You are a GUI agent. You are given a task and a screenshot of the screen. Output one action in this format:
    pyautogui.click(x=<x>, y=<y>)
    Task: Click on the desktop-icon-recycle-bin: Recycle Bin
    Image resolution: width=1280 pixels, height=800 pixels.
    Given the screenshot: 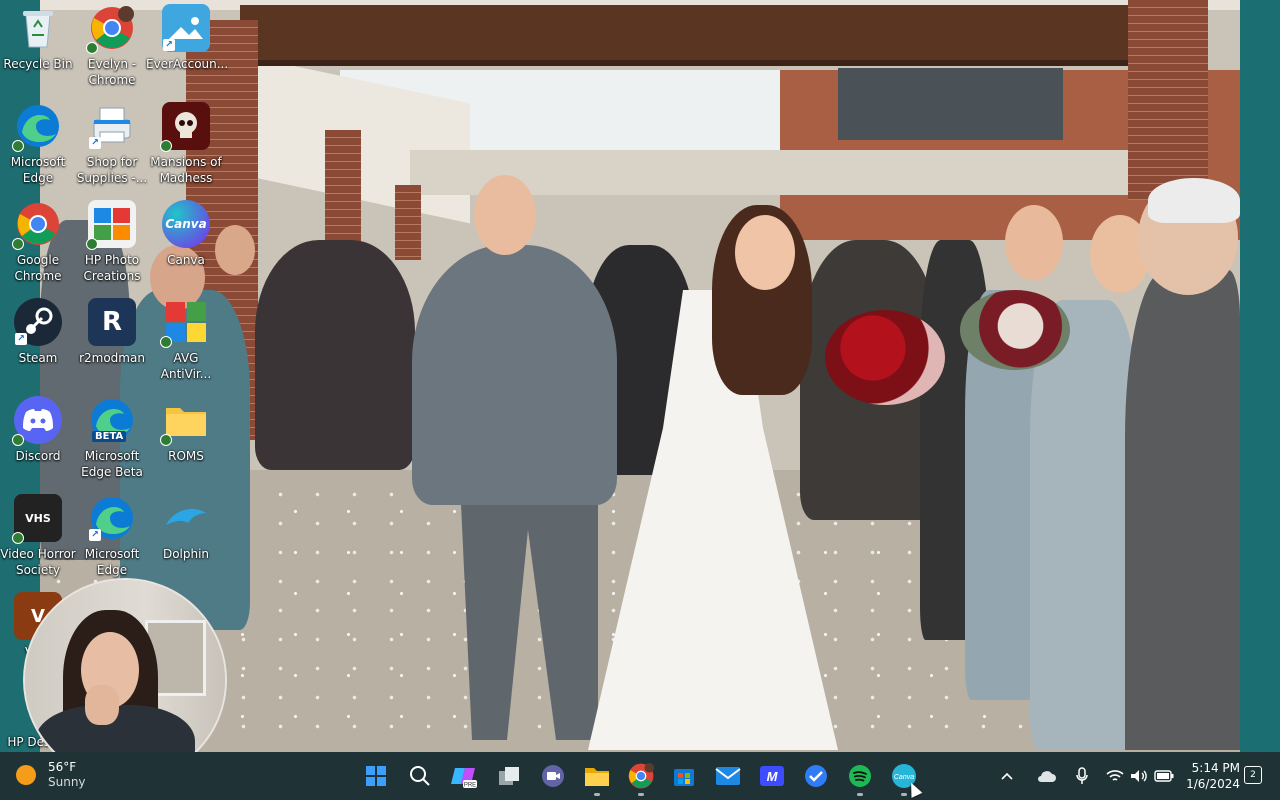 What is the action you would take?
    pyautogui.click(x=39, y=38)
    